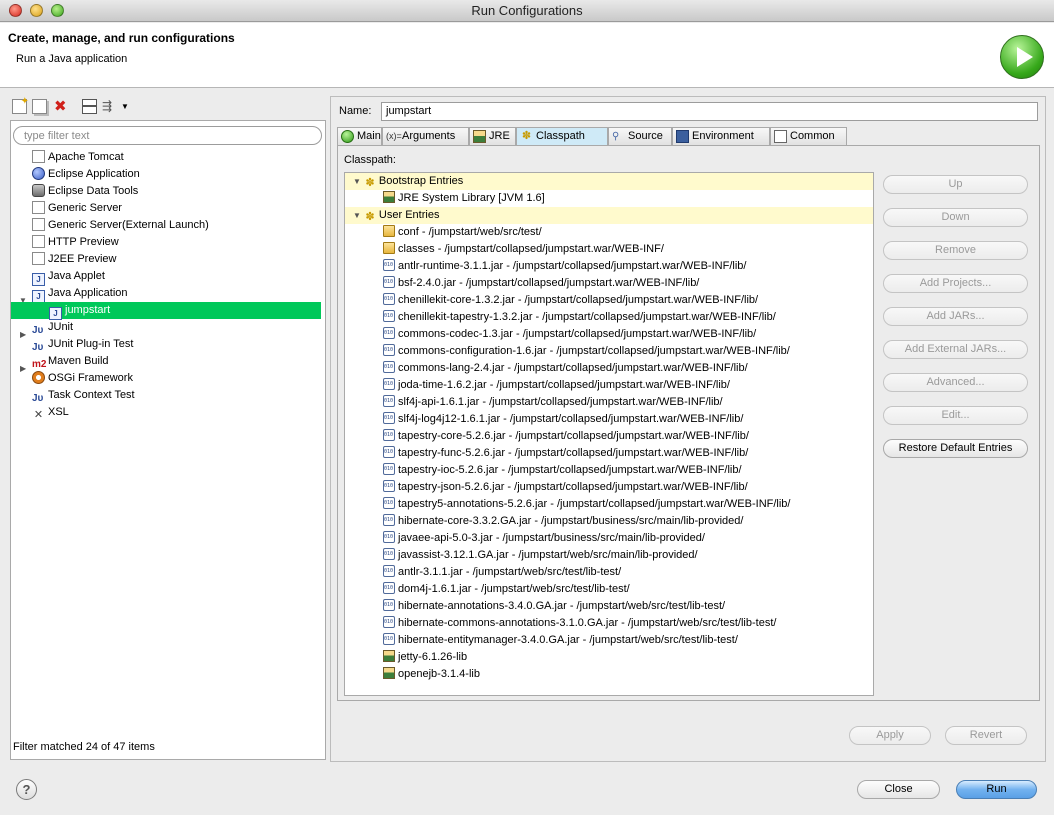 The width and height of the screenshot is (1054, 815). Describe the element at coordinates (609, 181) in the screenshot. I see `bootstrap-entries-node: ▼ ✽ Bootstrap Entries` at that location.